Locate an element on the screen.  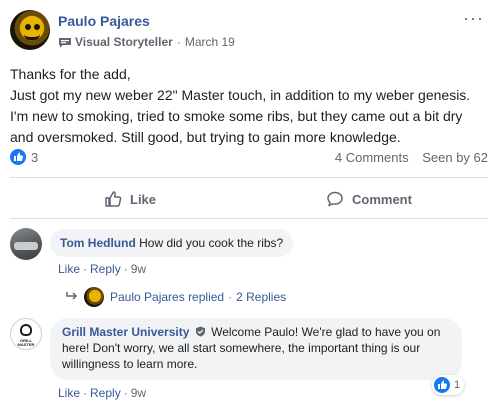
thumbs-up-outline-icon is located at coordinates (113, 199).